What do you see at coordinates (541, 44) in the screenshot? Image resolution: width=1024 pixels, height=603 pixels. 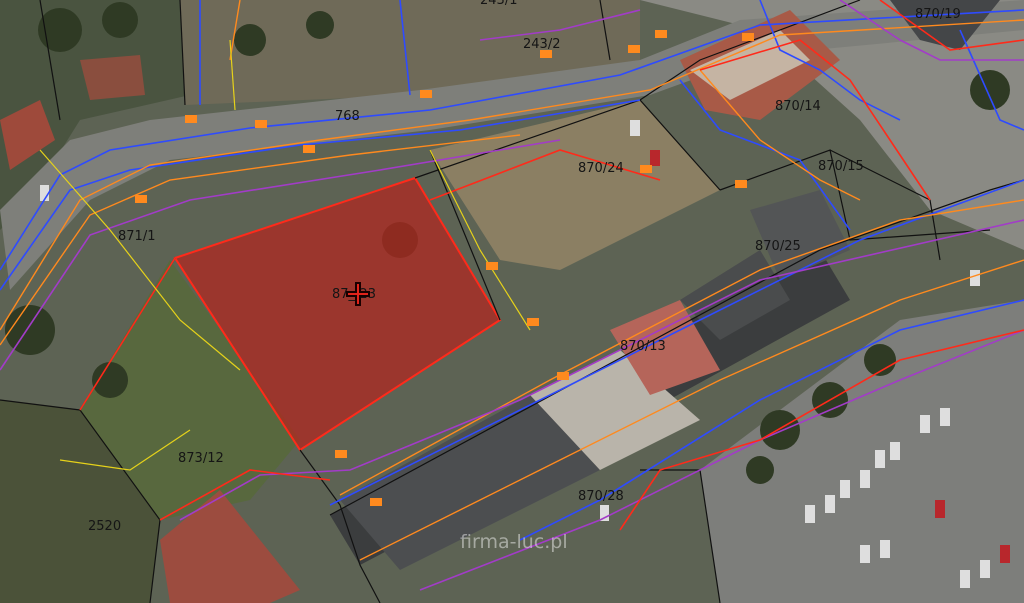 I see `parcel-label-243-2: 243/2` at bounding box center [541, 44].